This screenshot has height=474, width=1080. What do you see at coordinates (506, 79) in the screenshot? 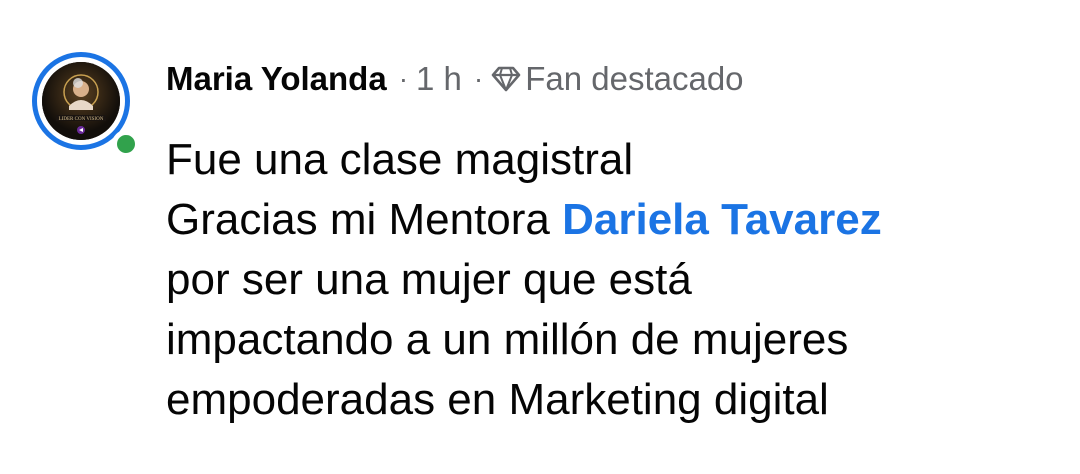
I see `diamond-icon` at bounding box center [506, 79].